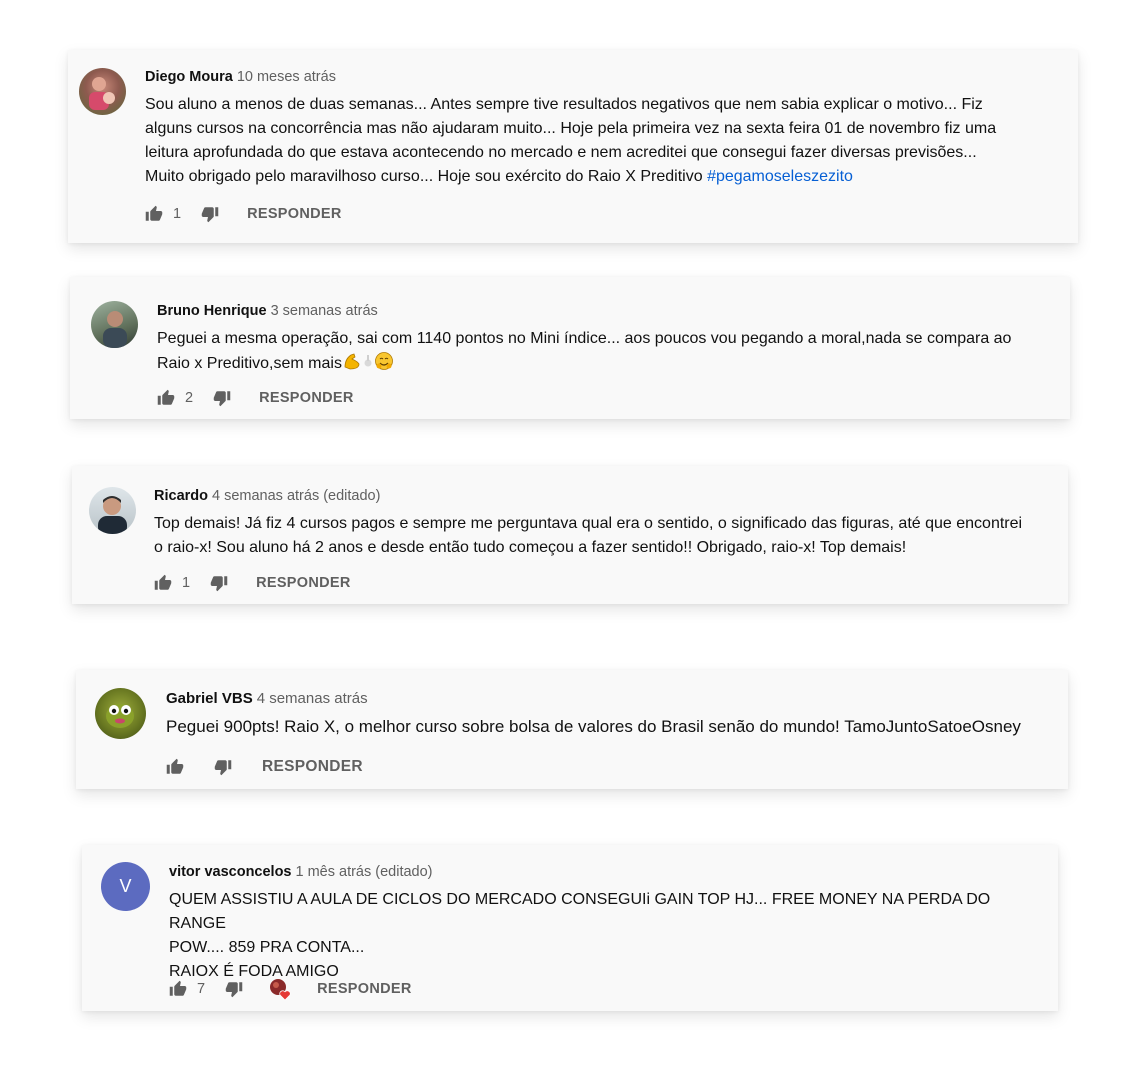 The image size is (1140, 1080). Describe the element at coordinates (230, 872) in the screenshot. I see `author-name: vitor vasconcelos` at that location.